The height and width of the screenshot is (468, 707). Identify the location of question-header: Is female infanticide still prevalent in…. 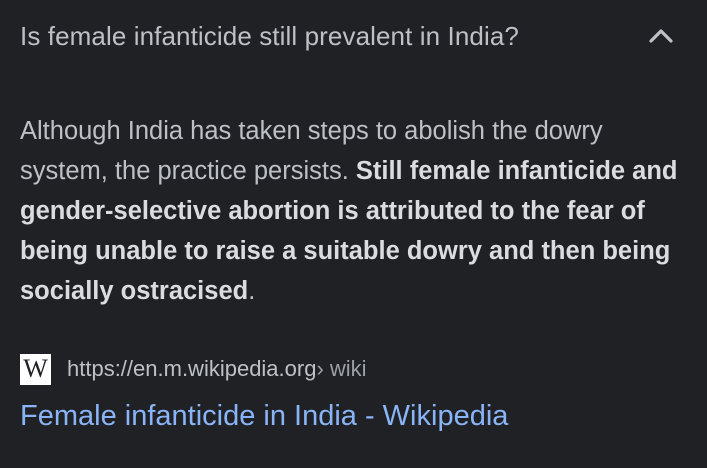
(353, 36).